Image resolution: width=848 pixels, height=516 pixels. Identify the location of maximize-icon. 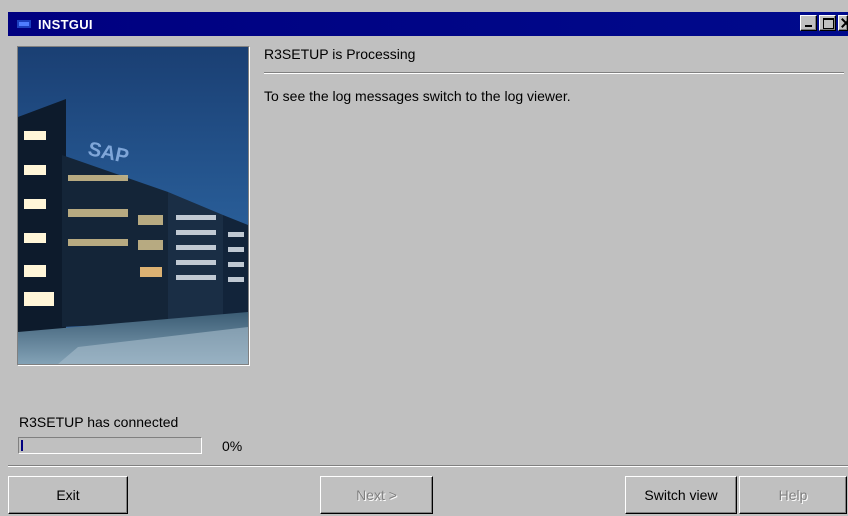
(827, 23).